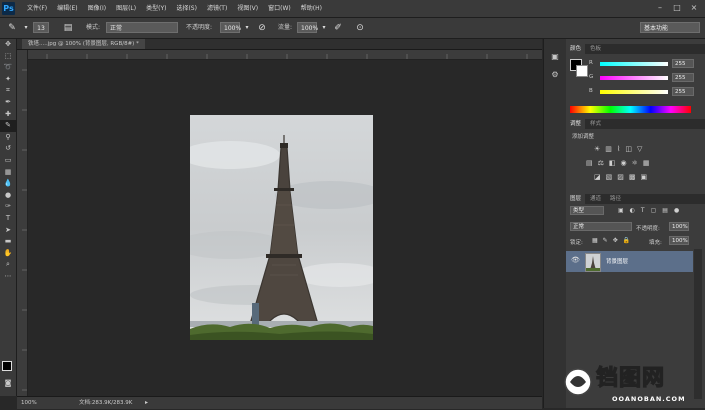 This screenshot has height=410, width=705. I want to click on green-slider, so click(634, 78).